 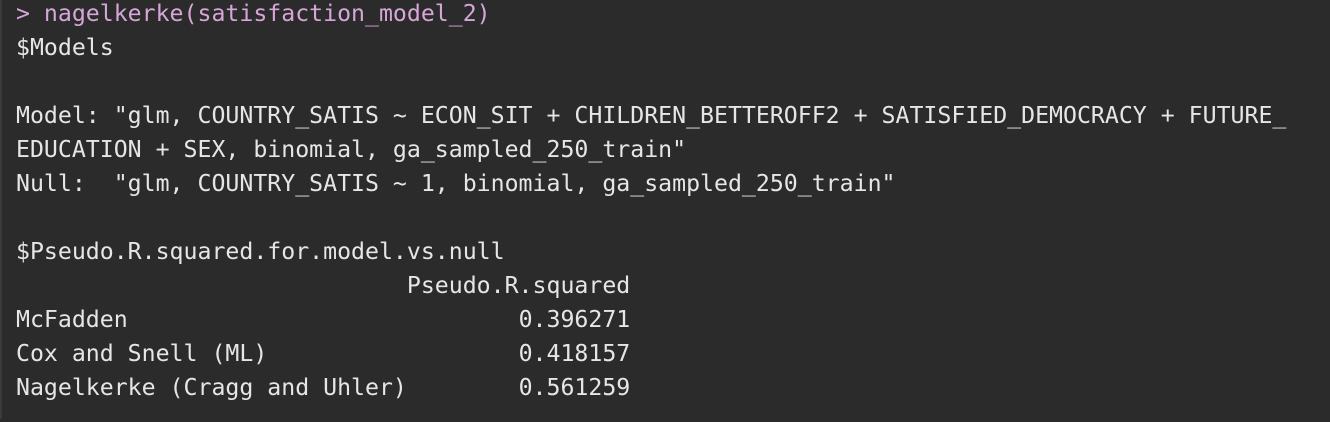 What do you see at coordinates (673, 354) in the screenshot?
I see `table-row: Cox and Snell (ML) 0.418157` at bounding box center [673, 354].